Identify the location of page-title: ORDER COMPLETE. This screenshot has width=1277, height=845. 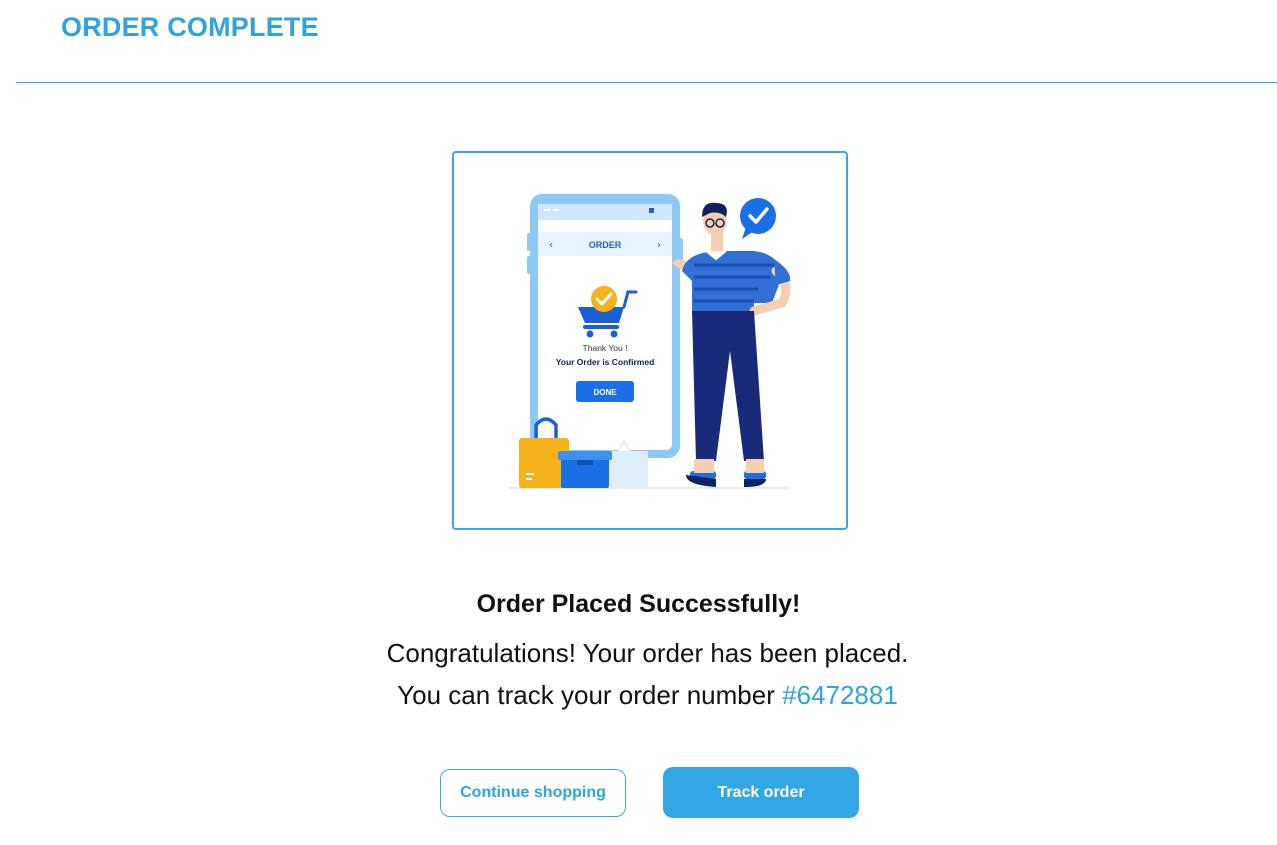
(190, 27).